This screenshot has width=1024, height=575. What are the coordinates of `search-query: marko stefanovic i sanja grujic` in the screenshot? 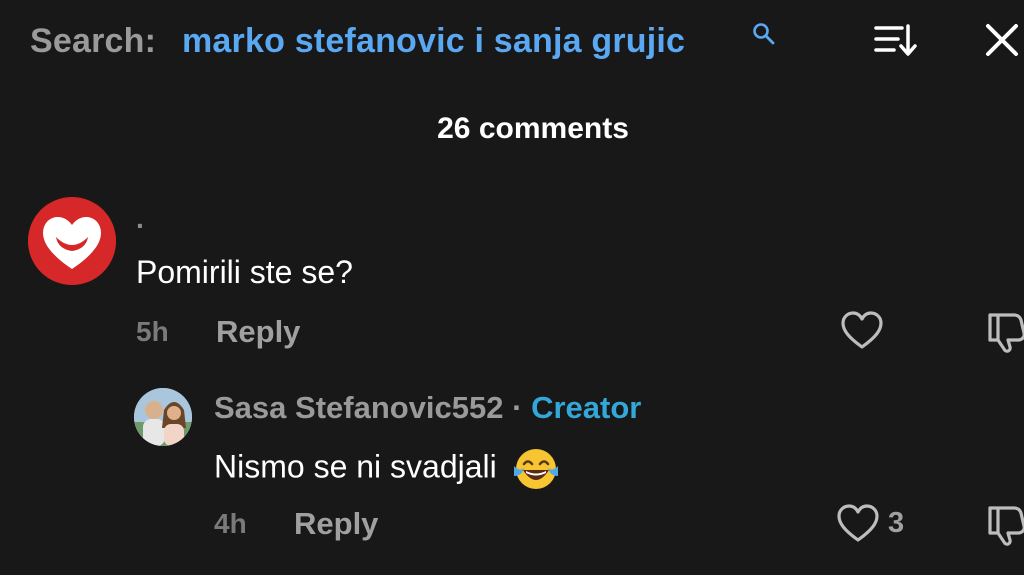 It's located at (433, 41).